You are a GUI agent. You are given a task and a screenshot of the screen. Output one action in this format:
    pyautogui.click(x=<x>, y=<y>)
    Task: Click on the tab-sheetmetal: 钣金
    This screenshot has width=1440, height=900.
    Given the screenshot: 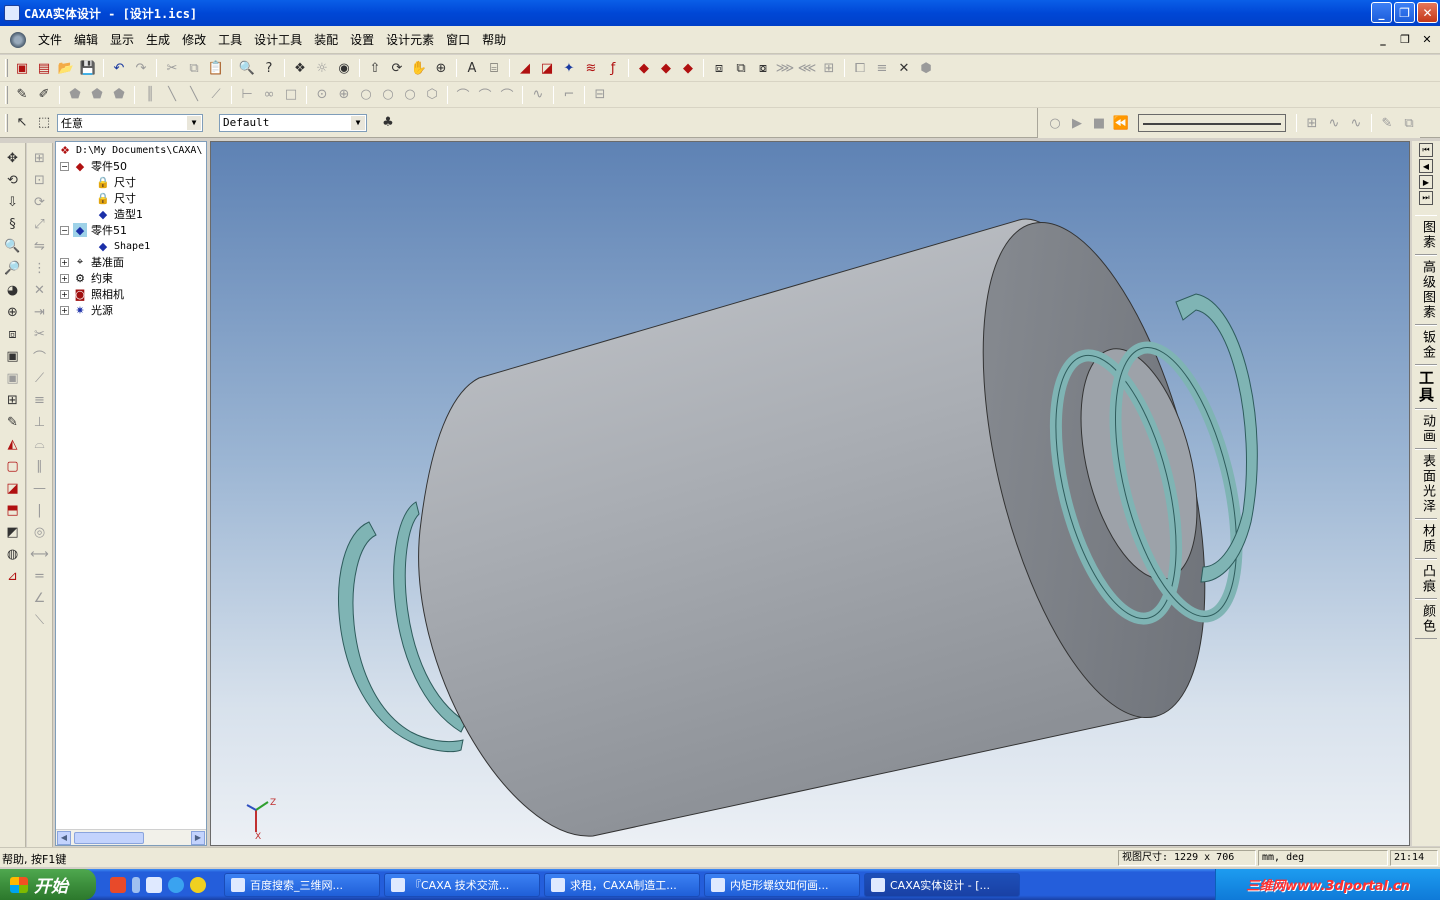 What is the action you would take?
    pyautogui.click(x=1426, y=345)
    